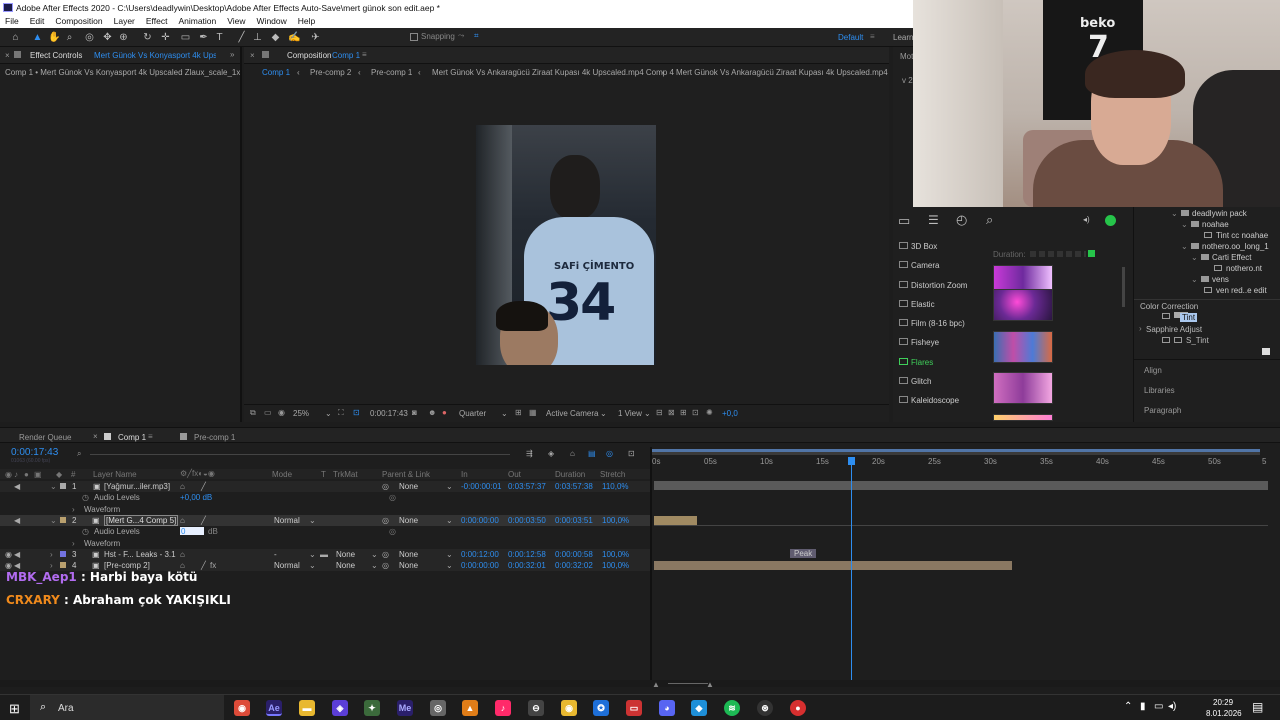 The width and height of the screenshot is (1280, 720). What do you see at coordinates (155, 55) in the screenshot?
I see `effect-controls-layer: Mert Günok Vs Konyasport 4k Upsca` at bounding box center [155, 55].